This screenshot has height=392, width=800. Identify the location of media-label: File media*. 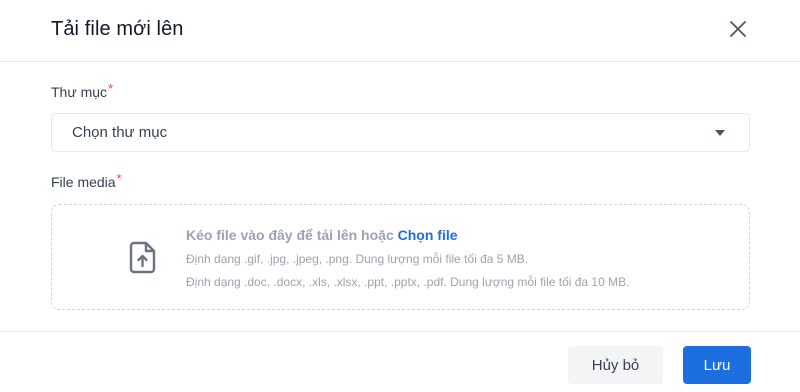
(86, 180).